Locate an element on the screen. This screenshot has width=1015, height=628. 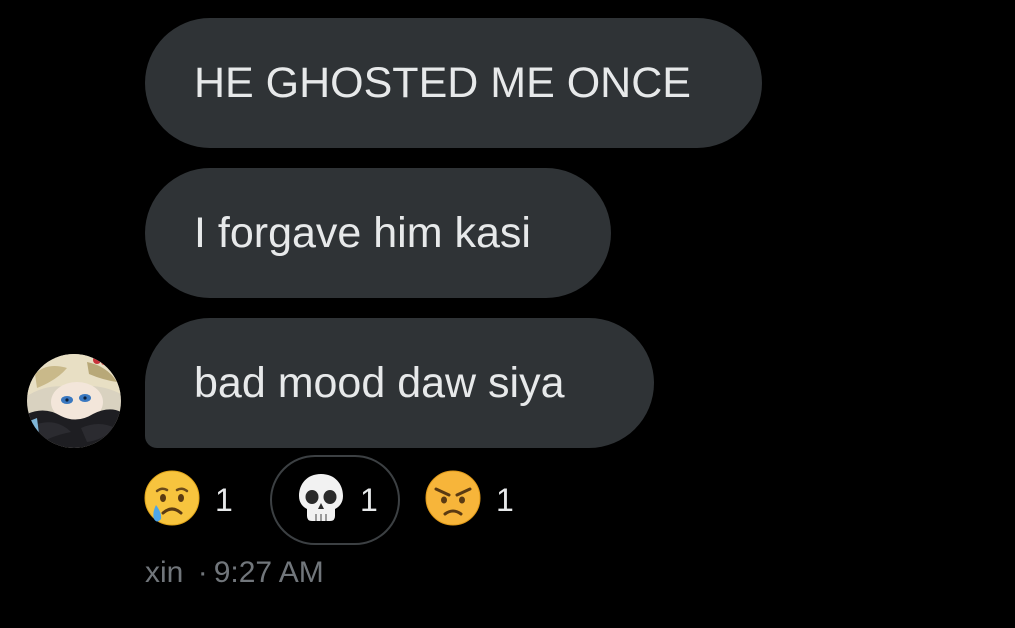
message-meta: xin · 9:27 AM is located at coordinates (234, 573).